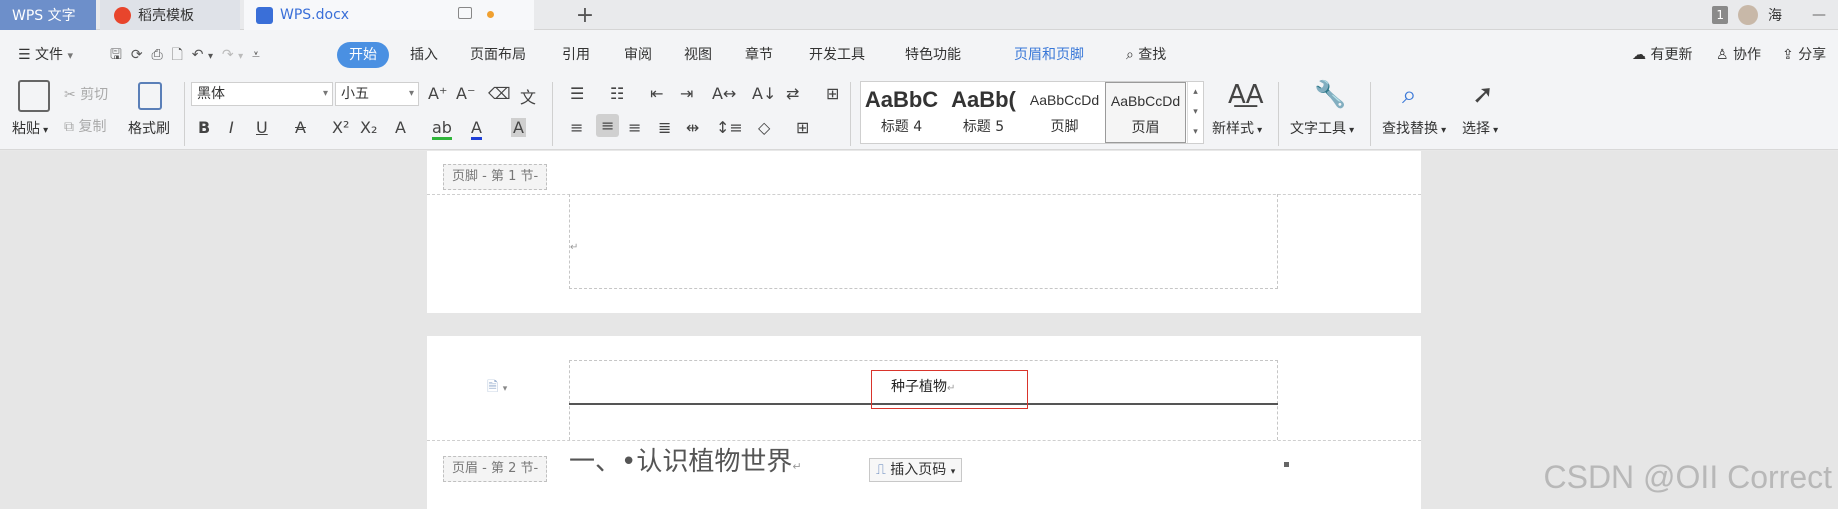 Image resolution: width=1838 pixels, height=509 pixels. What do you see at coordinates (1748, 15) in the screenshot?
I see `user-avatar` at bounding box center [1748, 15].